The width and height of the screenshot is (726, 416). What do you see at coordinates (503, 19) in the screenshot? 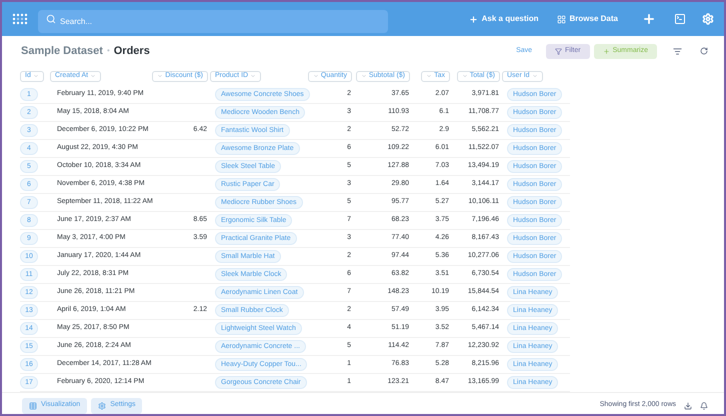
I see `ask-question-button: Ask a question` at bounding box center [503, 19].